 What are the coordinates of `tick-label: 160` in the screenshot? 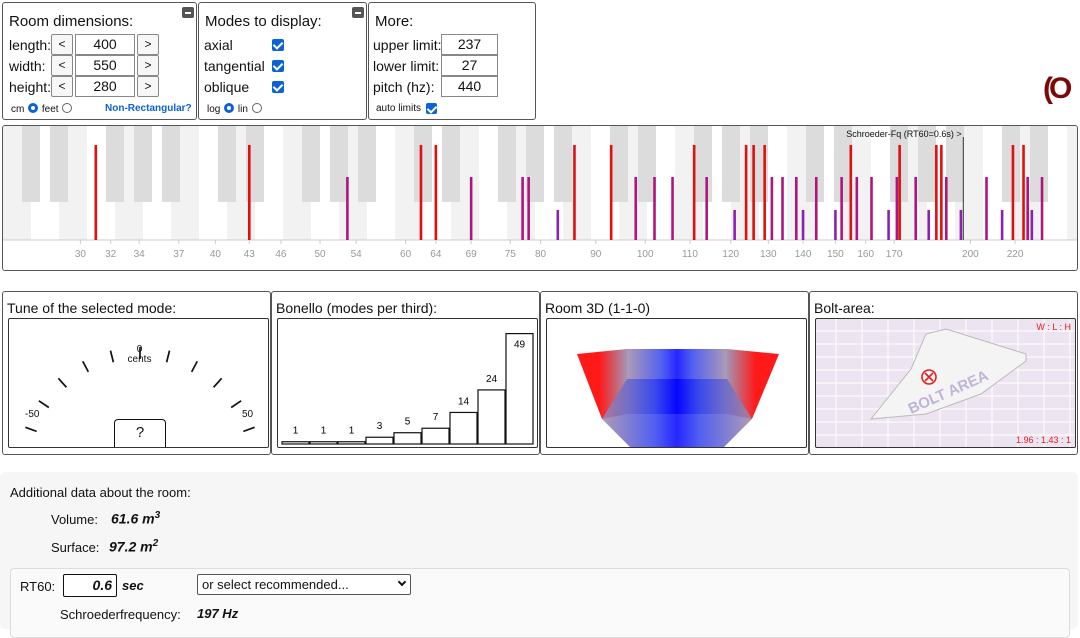 It's located at (865, 254).